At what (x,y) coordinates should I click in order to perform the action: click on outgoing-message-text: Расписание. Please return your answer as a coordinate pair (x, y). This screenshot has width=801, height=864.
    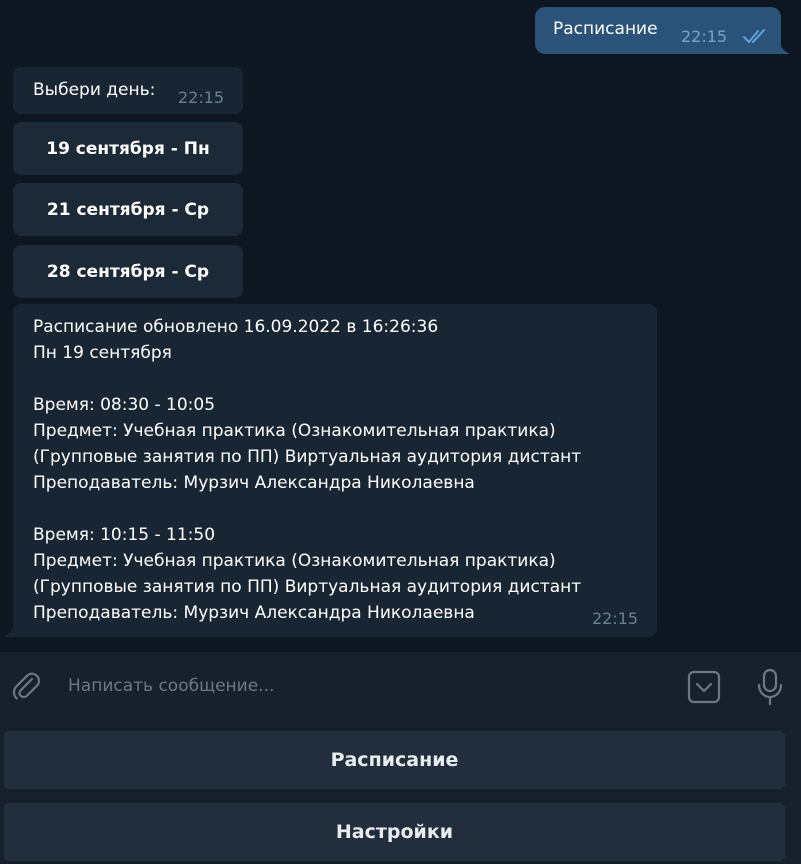
    Looking at the image, I should click on (605, 29).